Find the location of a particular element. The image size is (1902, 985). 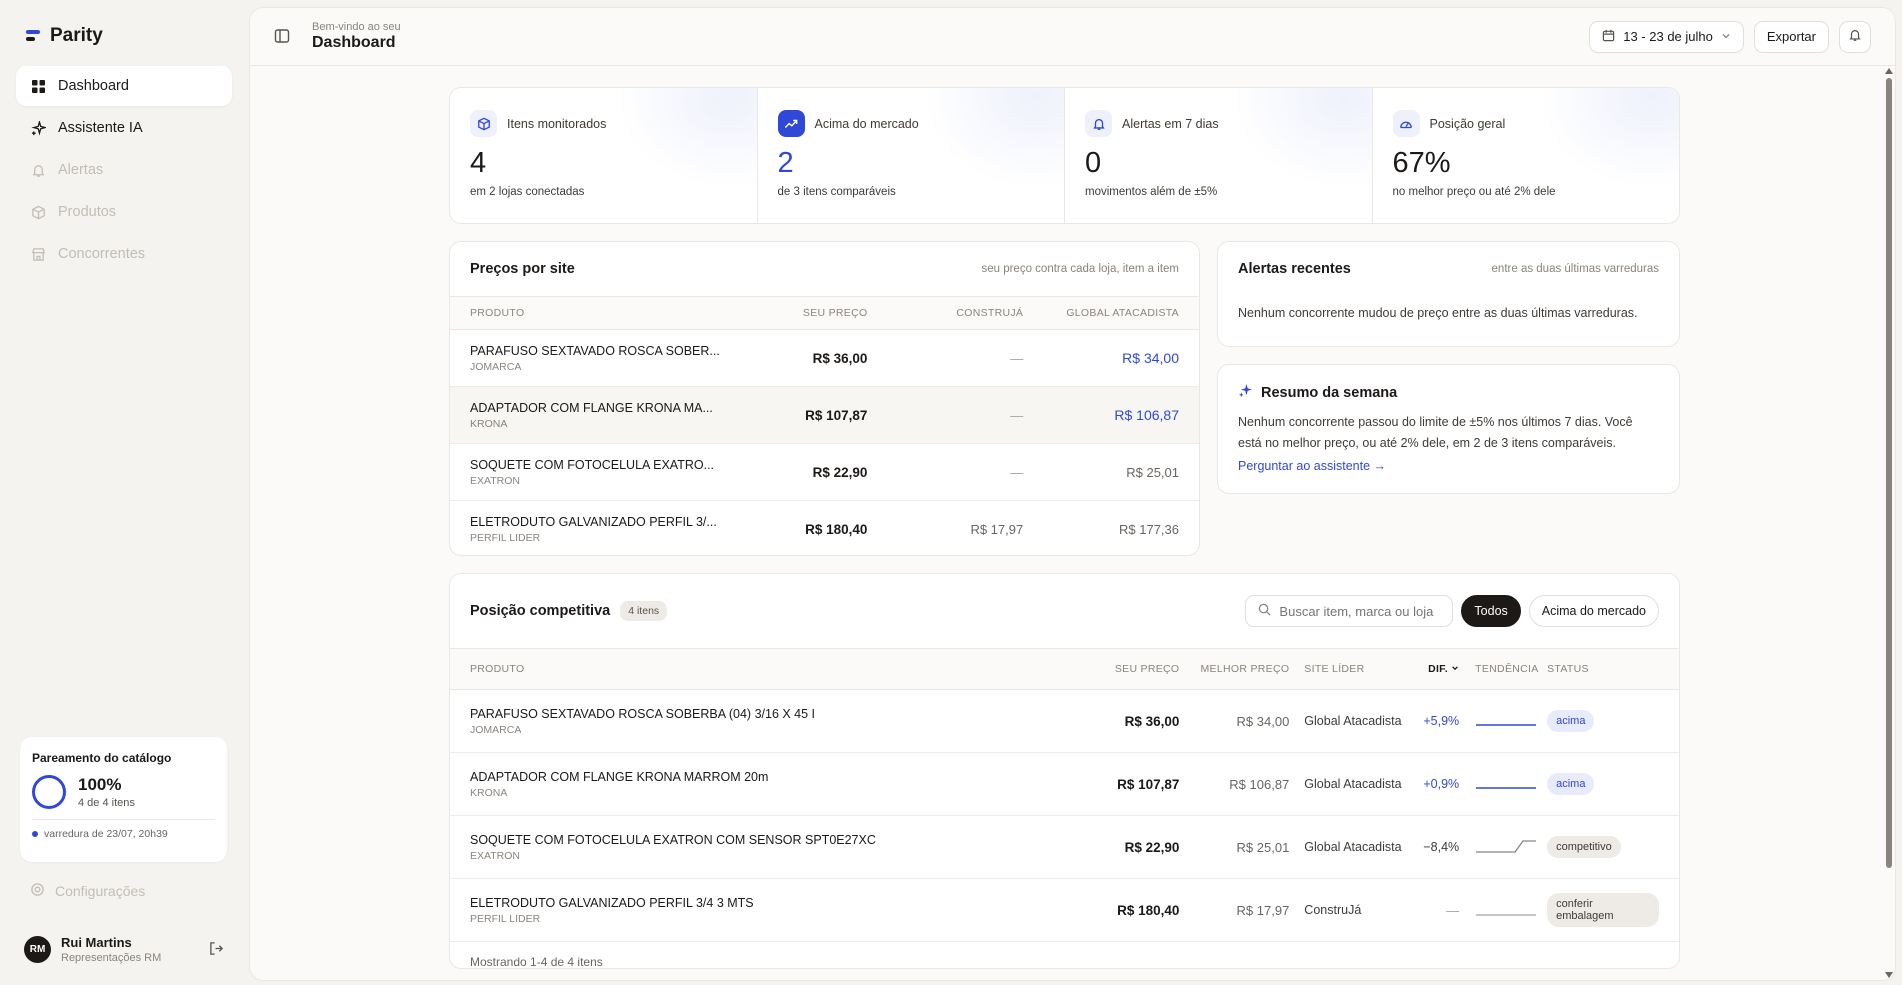

kpi-value: 67% is located at coordinates (1421, 163).